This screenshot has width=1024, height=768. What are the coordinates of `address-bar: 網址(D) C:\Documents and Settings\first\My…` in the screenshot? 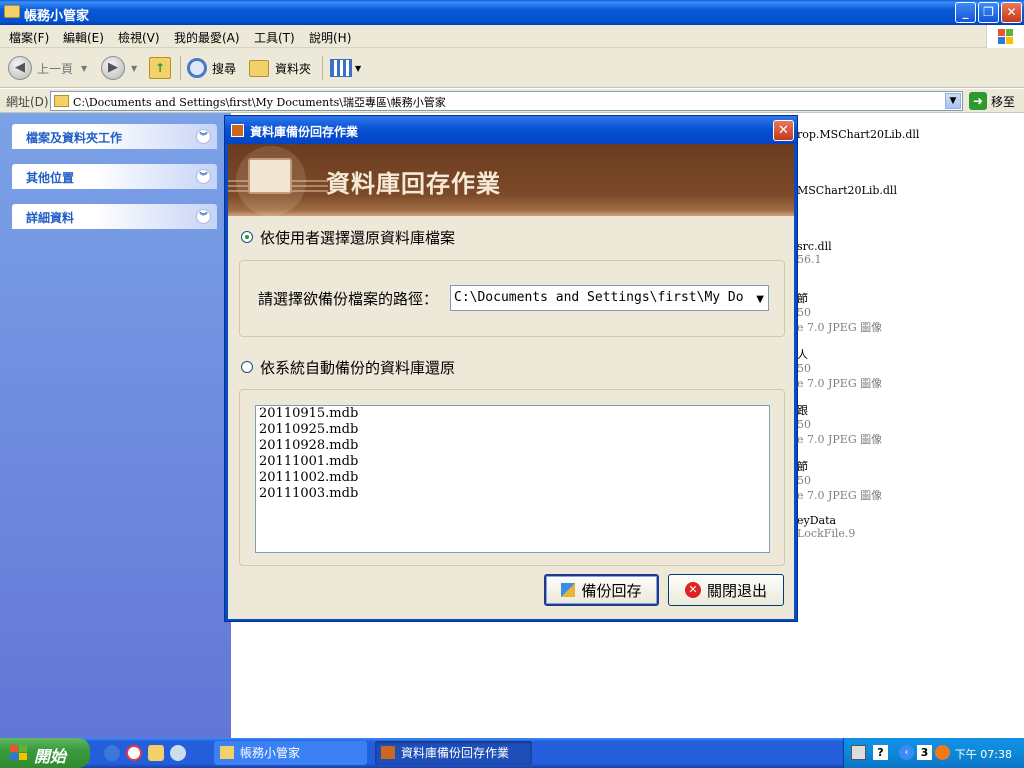 It's located at (512, 101).